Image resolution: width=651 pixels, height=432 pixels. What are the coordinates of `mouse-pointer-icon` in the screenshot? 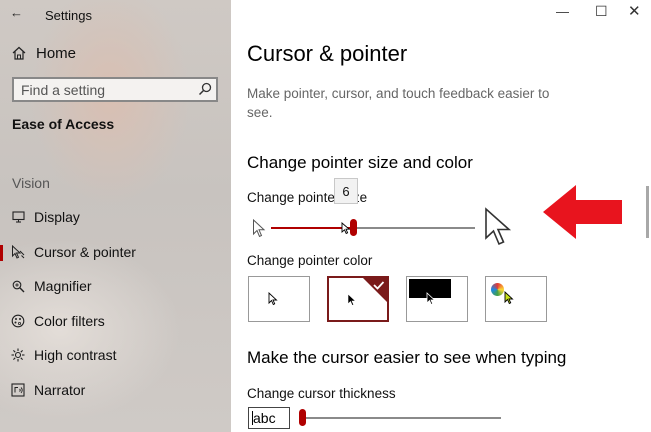 It's located at (346, 228).